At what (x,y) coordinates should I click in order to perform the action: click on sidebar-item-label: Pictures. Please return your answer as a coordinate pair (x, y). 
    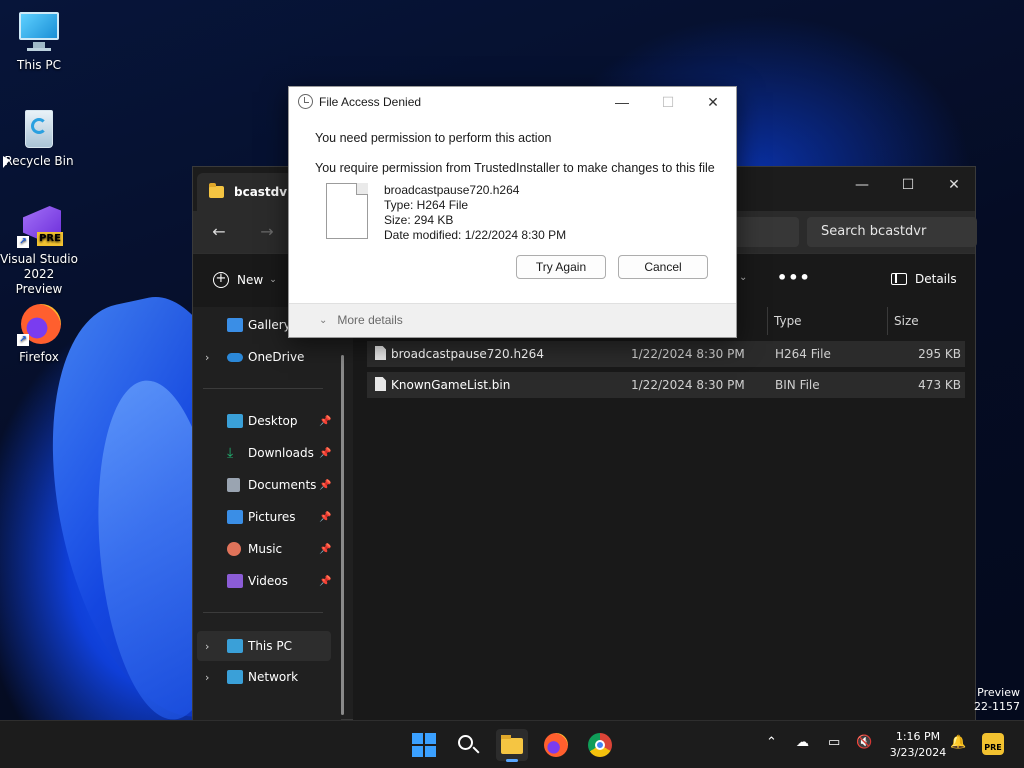
    Looking at the image, I should click on (272, 517).